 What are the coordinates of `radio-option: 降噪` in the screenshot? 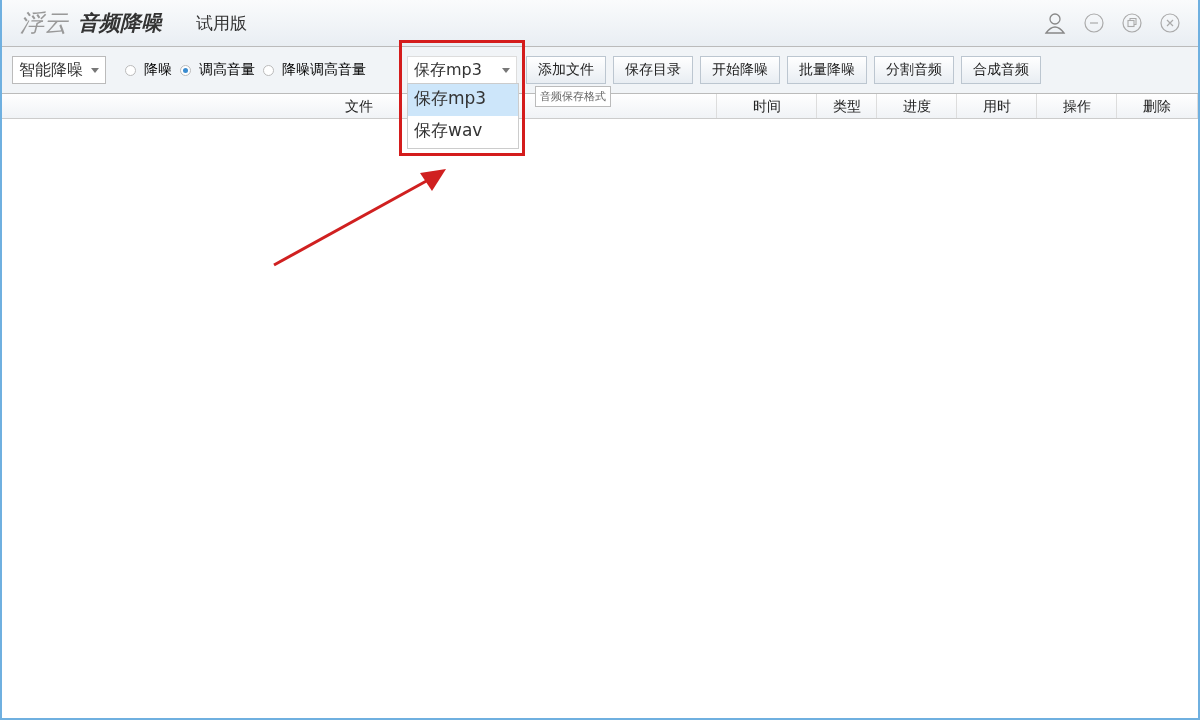 It's located at (148, 70).